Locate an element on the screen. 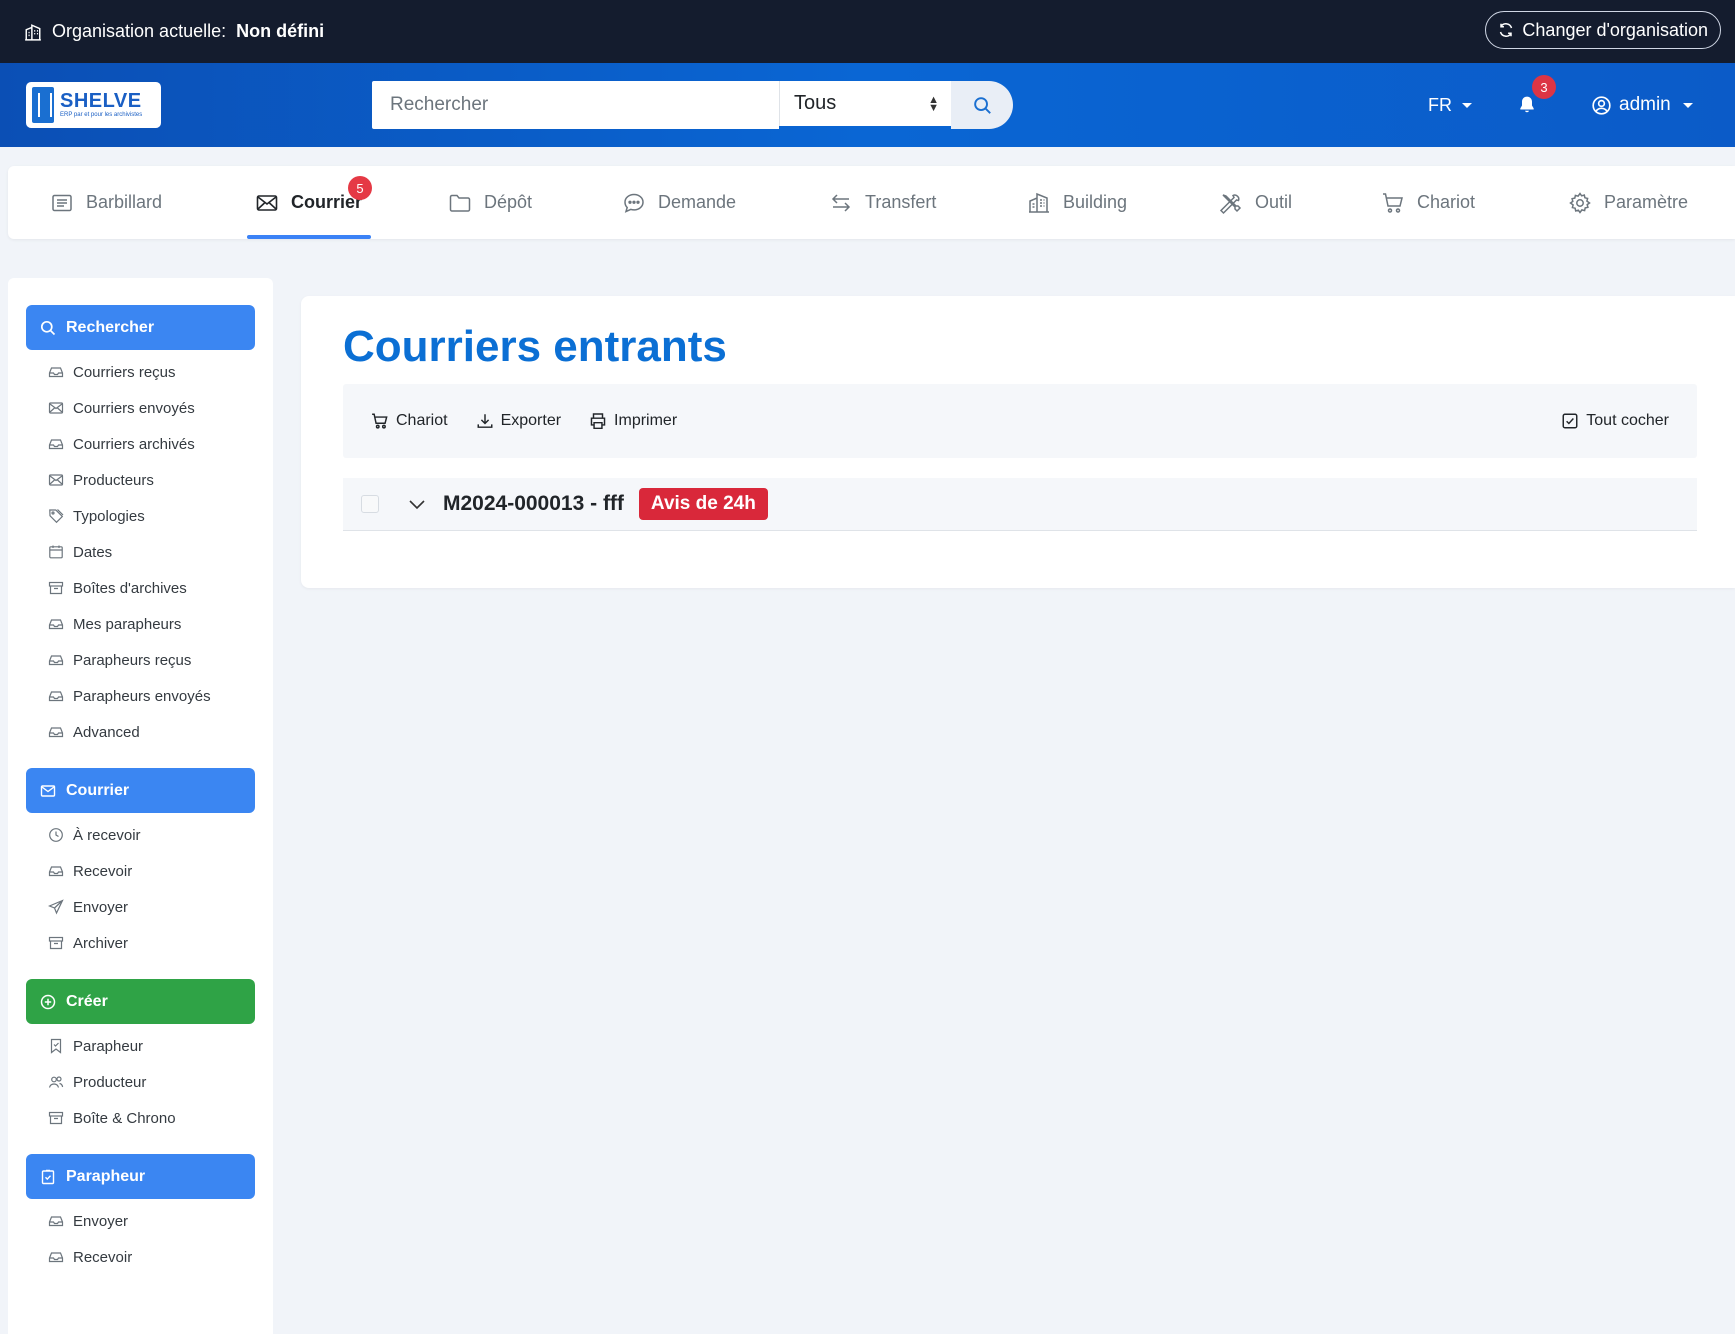 The image size is (1735, 1334). sidebar-item-advanced: Advanced is located at coordinates (140, 732).